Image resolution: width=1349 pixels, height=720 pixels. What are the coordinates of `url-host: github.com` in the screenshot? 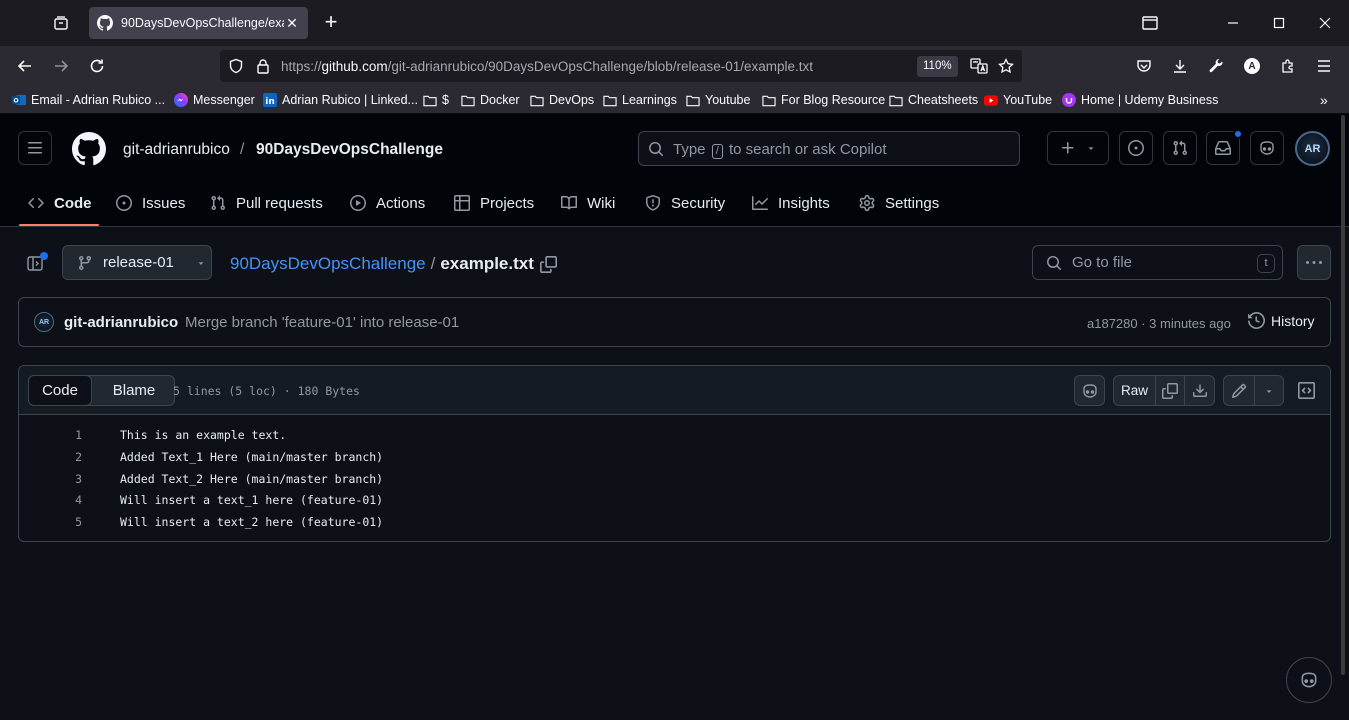 It's located at (354, 66).